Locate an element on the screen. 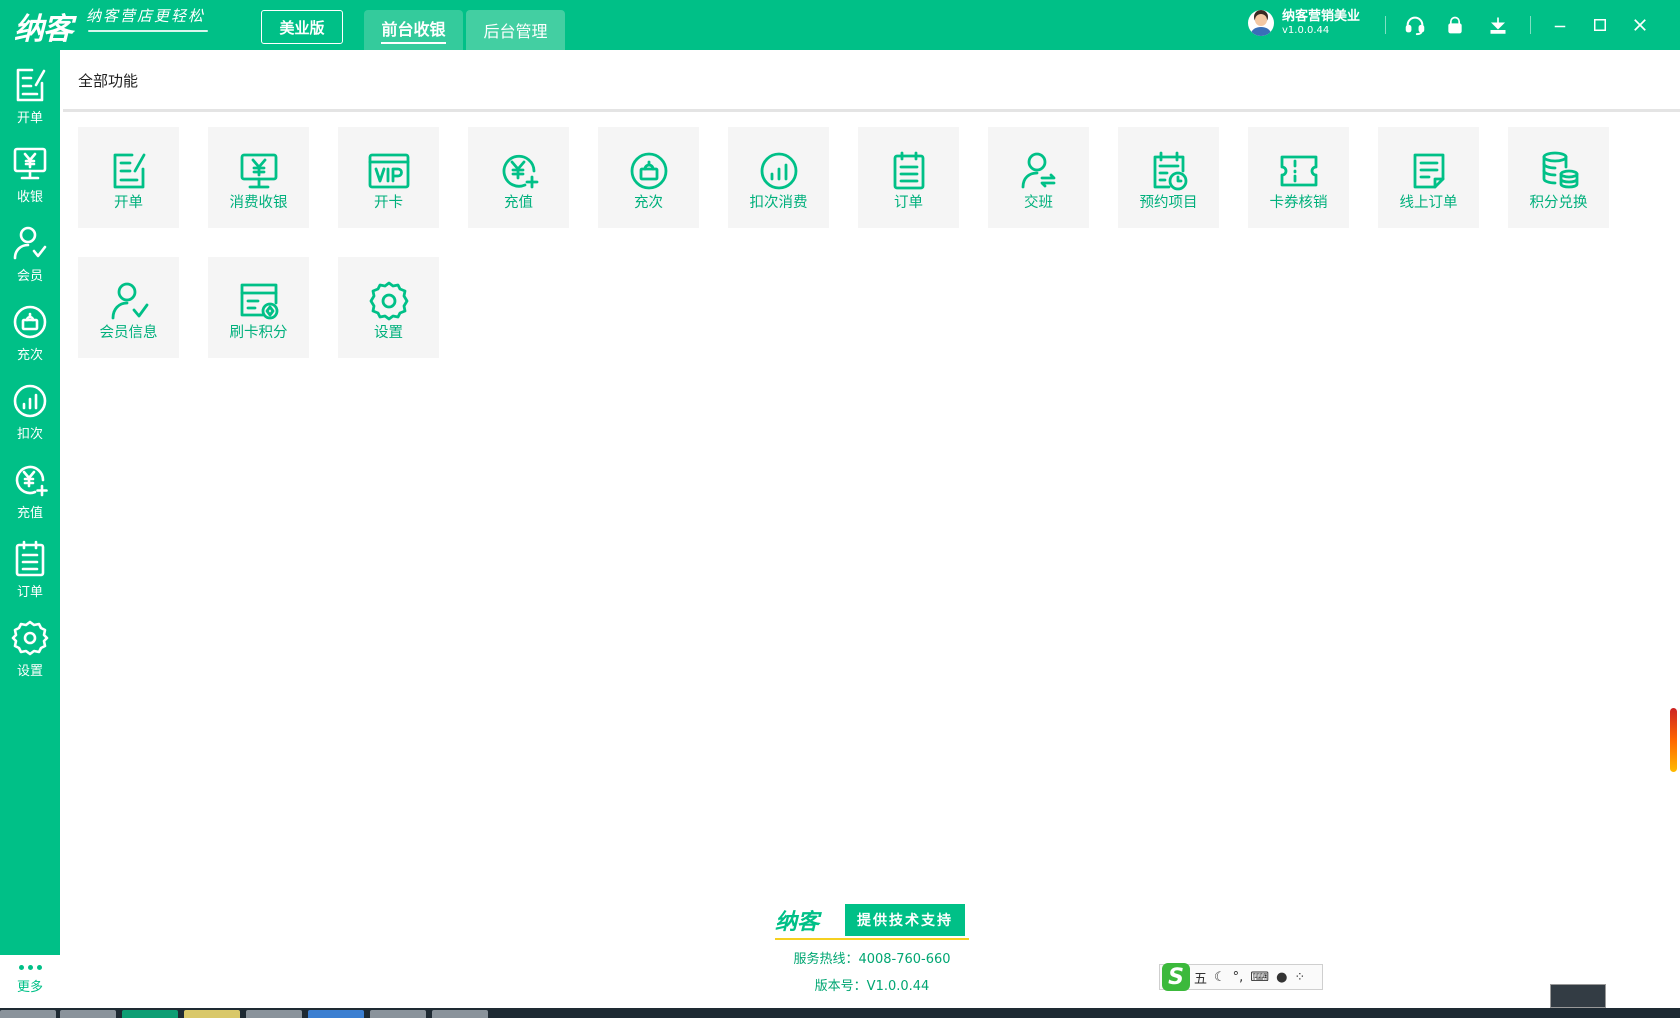 The height and width of the screenshot is (1018, 1680). sidebar-item-order: 订单 is located at coordinates (30, 566).